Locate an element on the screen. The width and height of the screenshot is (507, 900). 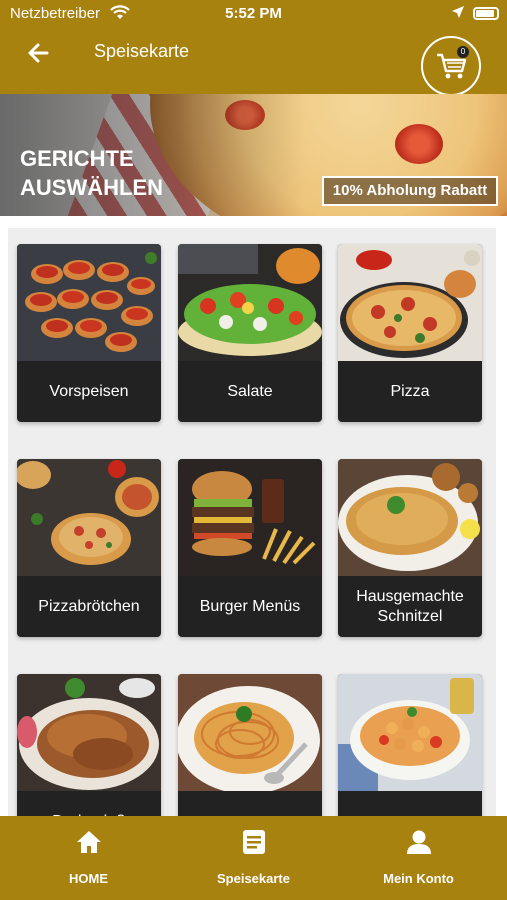
banner-title: GERICHTE AUSWÄHLEN is located at coordinates (91, 173).